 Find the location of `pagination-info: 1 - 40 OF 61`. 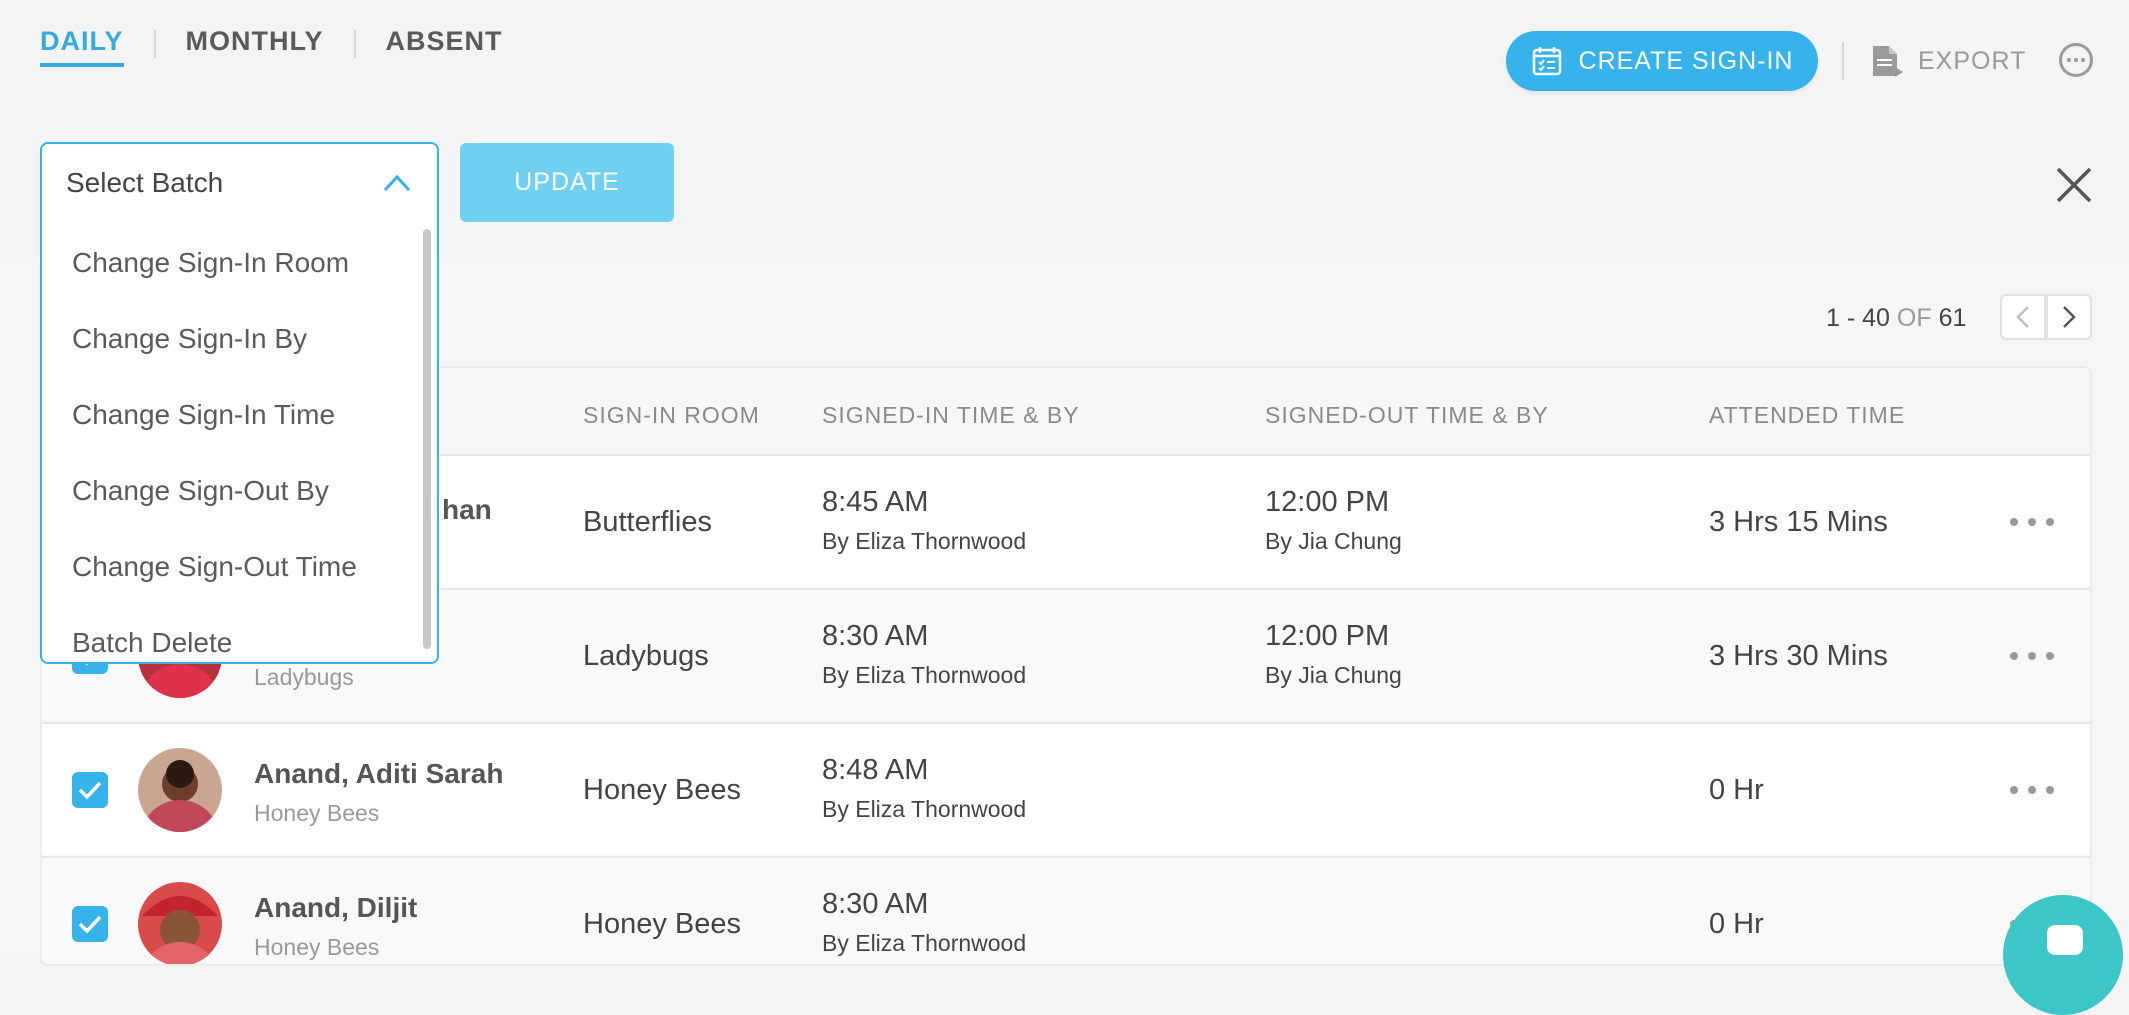

pagination-info: 1 - 40 OF 61 is located at coordinates (1896, 318).